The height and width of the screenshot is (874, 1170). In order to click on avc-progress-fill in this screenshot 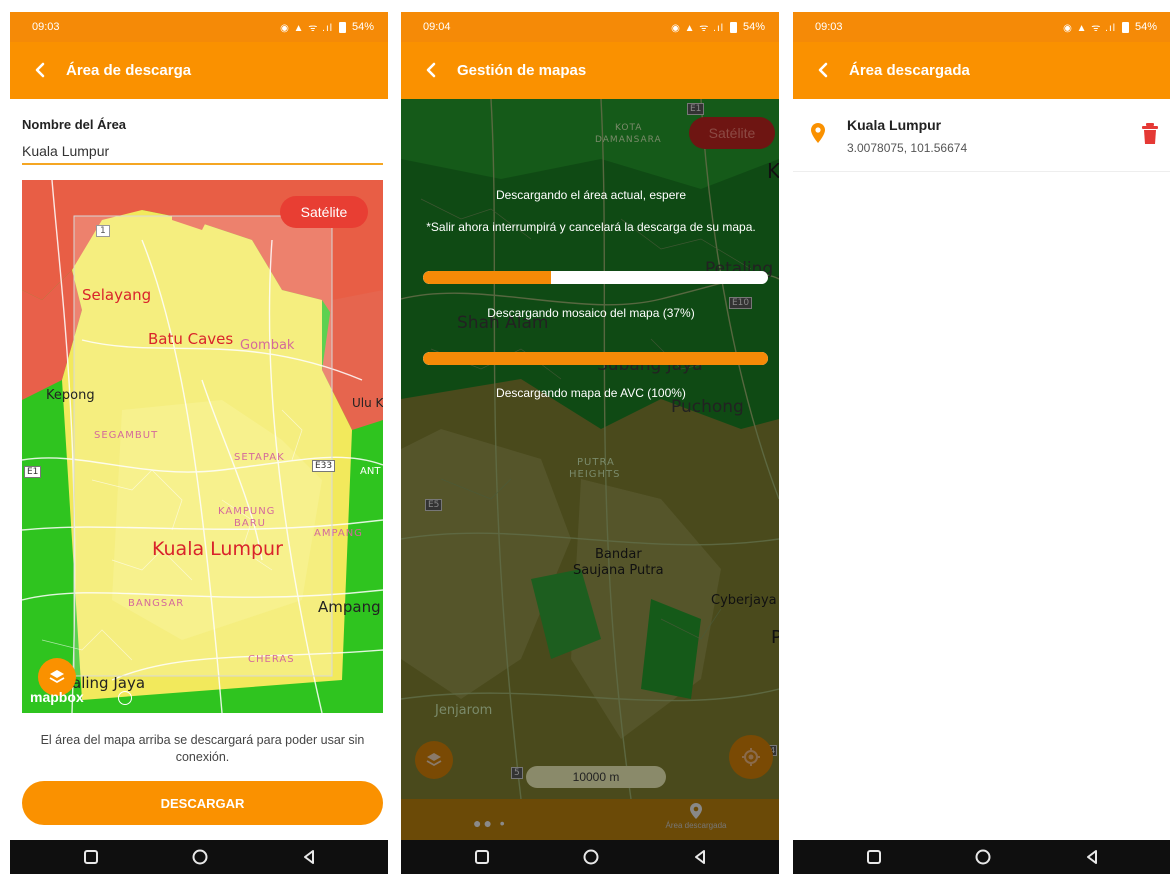, I will do `click(595, 358)`.